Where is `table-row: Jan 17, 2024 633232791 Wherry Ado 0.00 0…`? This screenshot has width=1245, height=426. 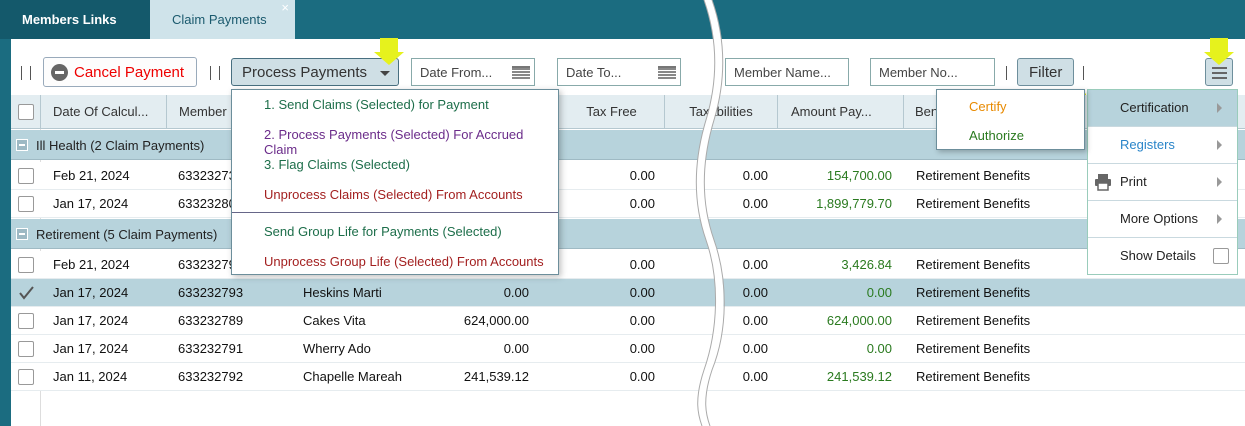
table-row: Jan 17, 2024 633232791 Wherry Ado 0.00 0… is located at coordinates (628, 349).